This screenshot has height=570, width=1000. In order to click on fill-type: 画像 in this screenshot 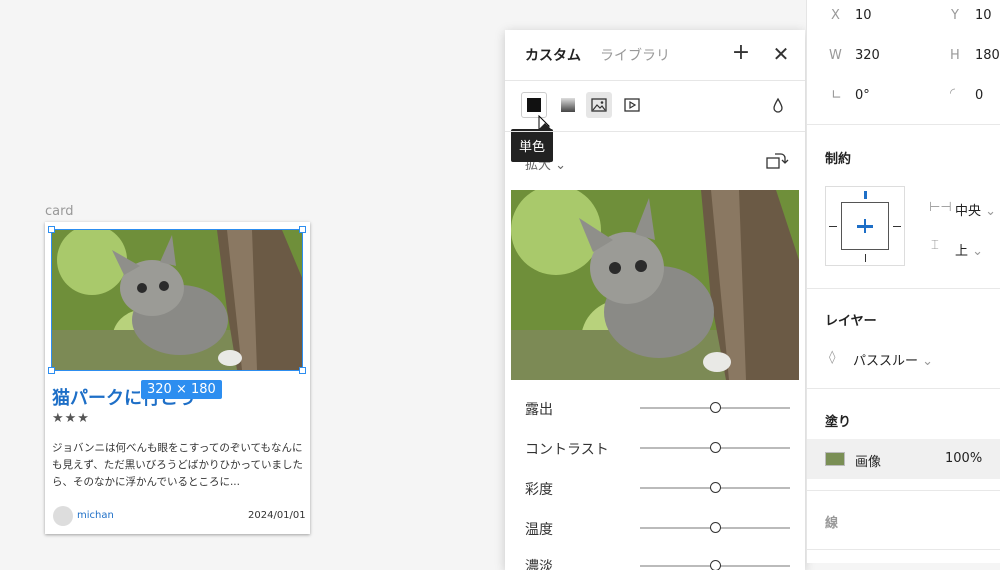, I will do `click(868, 460)`.